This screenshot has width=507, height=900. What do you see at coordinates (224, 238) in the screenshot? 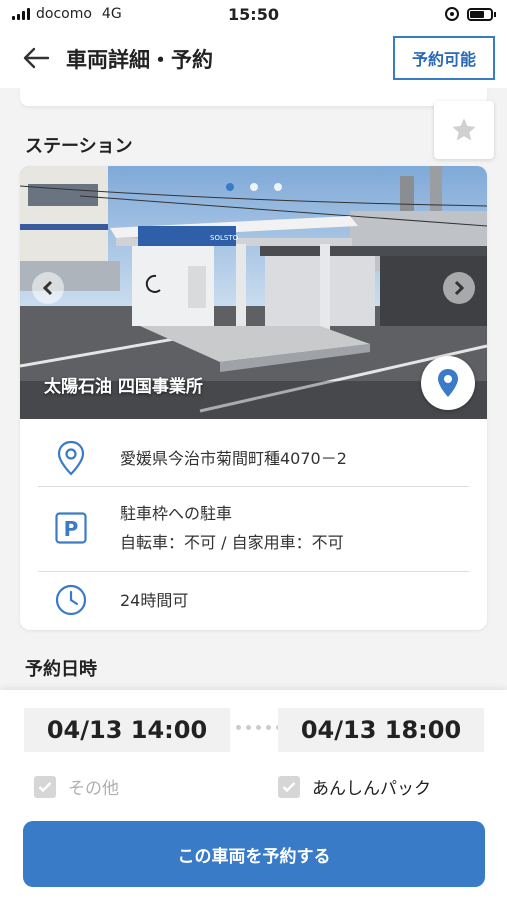
I see `sign-text: SOLSTO` at bounding box center [224, 238].